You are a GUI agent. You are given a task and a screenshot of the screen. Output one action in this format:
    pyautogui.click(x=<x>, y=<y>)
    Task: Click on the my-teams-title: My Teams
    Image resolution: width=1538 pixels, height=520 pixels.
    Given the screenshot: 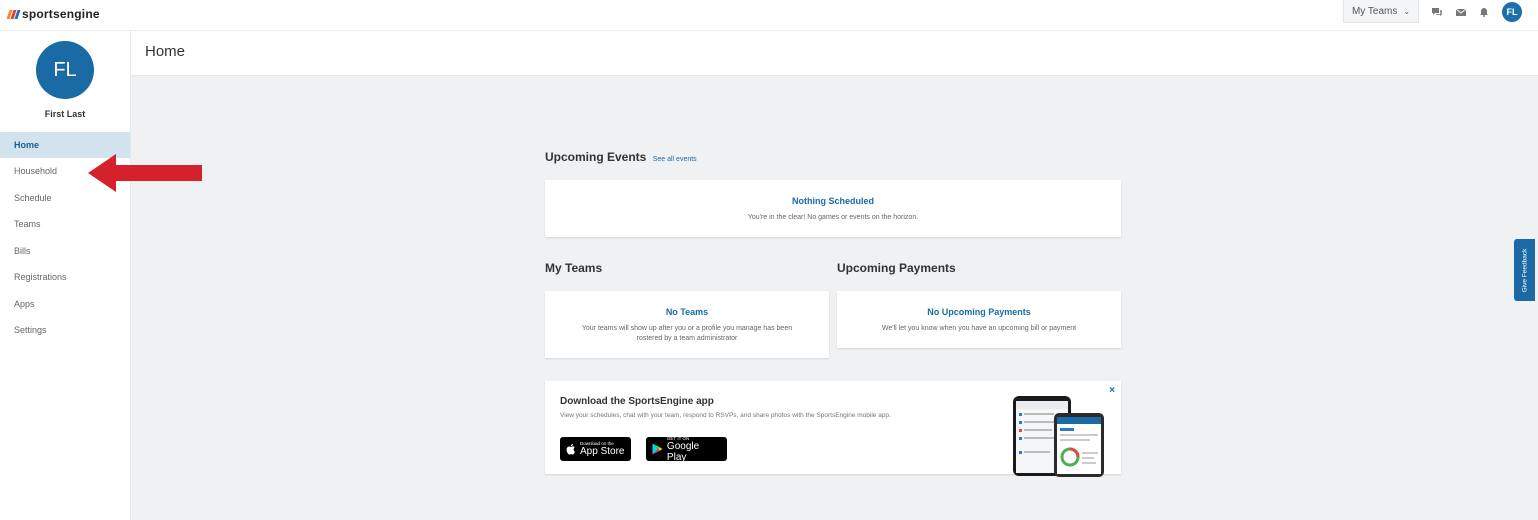 What is the action you would take?
    pyautogui.click(x=574, y=268)
    